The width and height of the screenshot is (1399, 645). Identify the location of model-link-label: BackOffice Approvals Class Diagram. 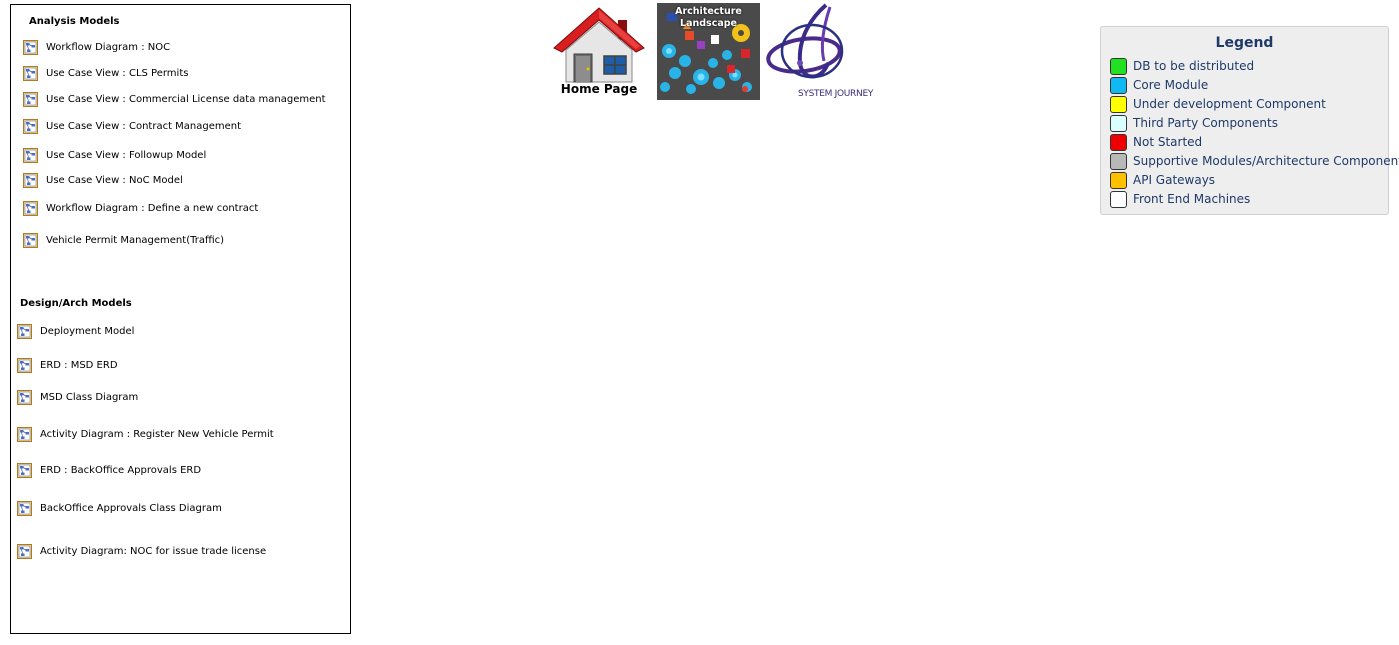
(131, 508).